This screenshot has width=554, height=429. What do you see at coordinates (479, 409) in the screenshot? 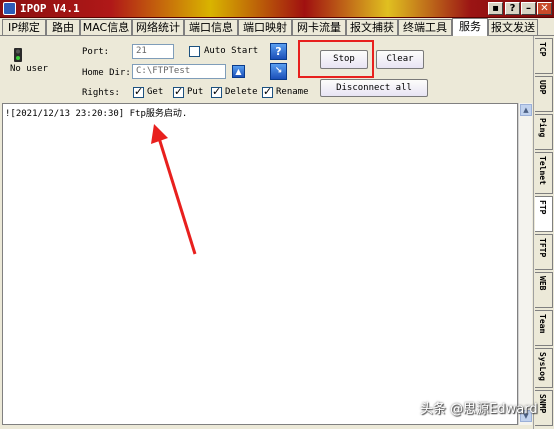
I see `watermark: 头条 @思源Edward` at bounding box center [479, 409].